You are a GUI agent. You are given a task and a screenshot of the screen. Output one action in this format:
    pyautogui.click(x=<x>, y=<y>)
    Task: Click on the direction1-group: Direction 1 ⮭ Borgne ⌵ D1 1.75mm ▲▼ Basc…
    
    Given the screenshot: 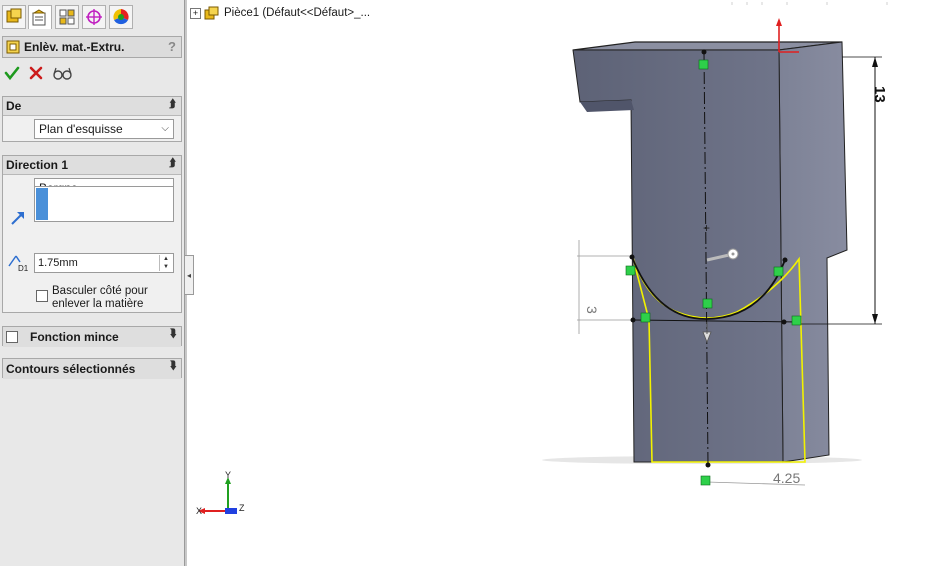 What is the action you would take?
    pyautogui.click(x=92, y=234)
    